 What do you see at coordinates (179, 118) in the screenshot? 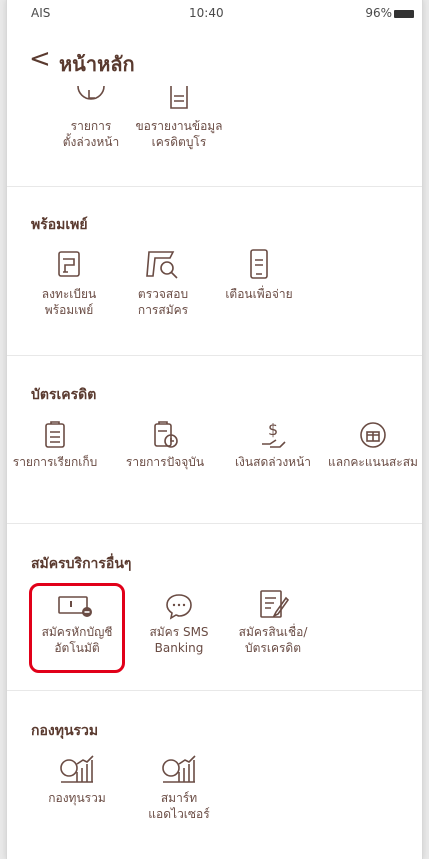
I see `credit-bureau-report-item: ขอรายงานข้อมูล เครดิตบูโร` at bounding box center [179, 118].